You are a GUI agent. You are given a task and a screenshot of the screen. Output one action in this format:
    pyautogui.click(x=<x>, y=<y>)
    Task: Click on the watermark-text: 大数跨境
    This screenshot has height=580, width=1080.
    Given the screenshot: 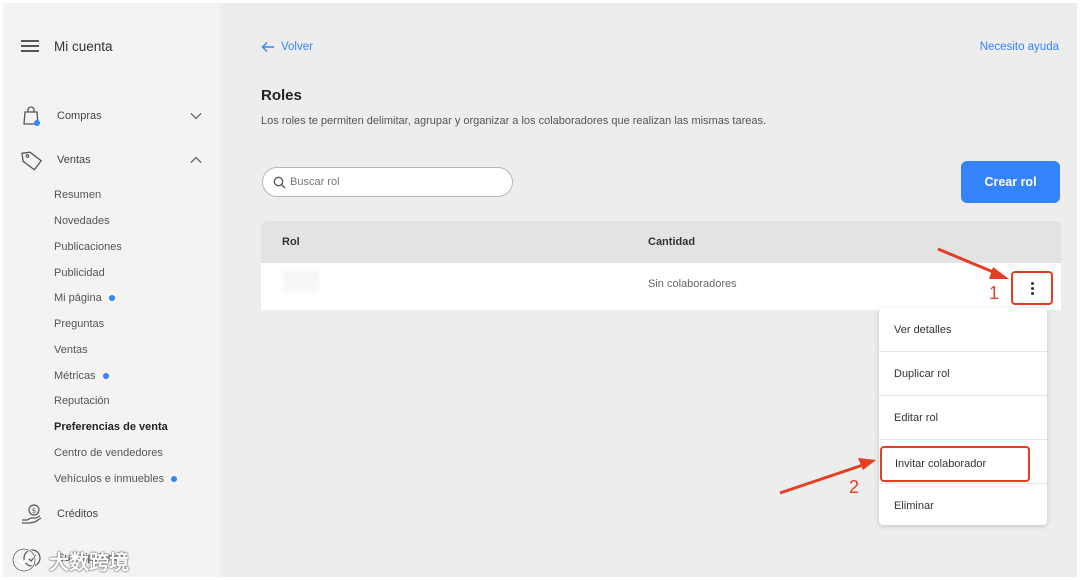 What is the action you would take?
    pyautogui.click(x=89, y=562)
    